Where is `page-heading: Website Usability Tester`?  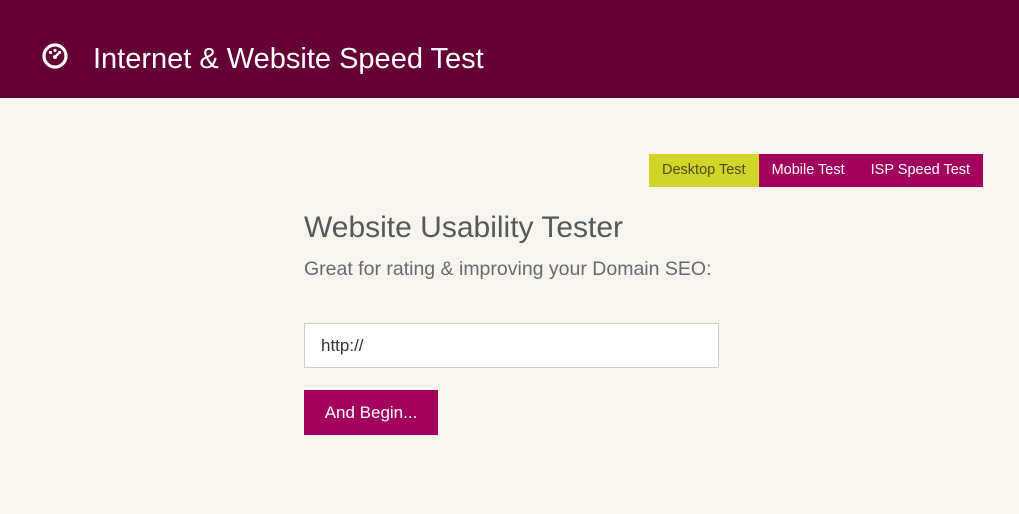 page-heading: Website Usability Tester is located at coordinates (464, 227).